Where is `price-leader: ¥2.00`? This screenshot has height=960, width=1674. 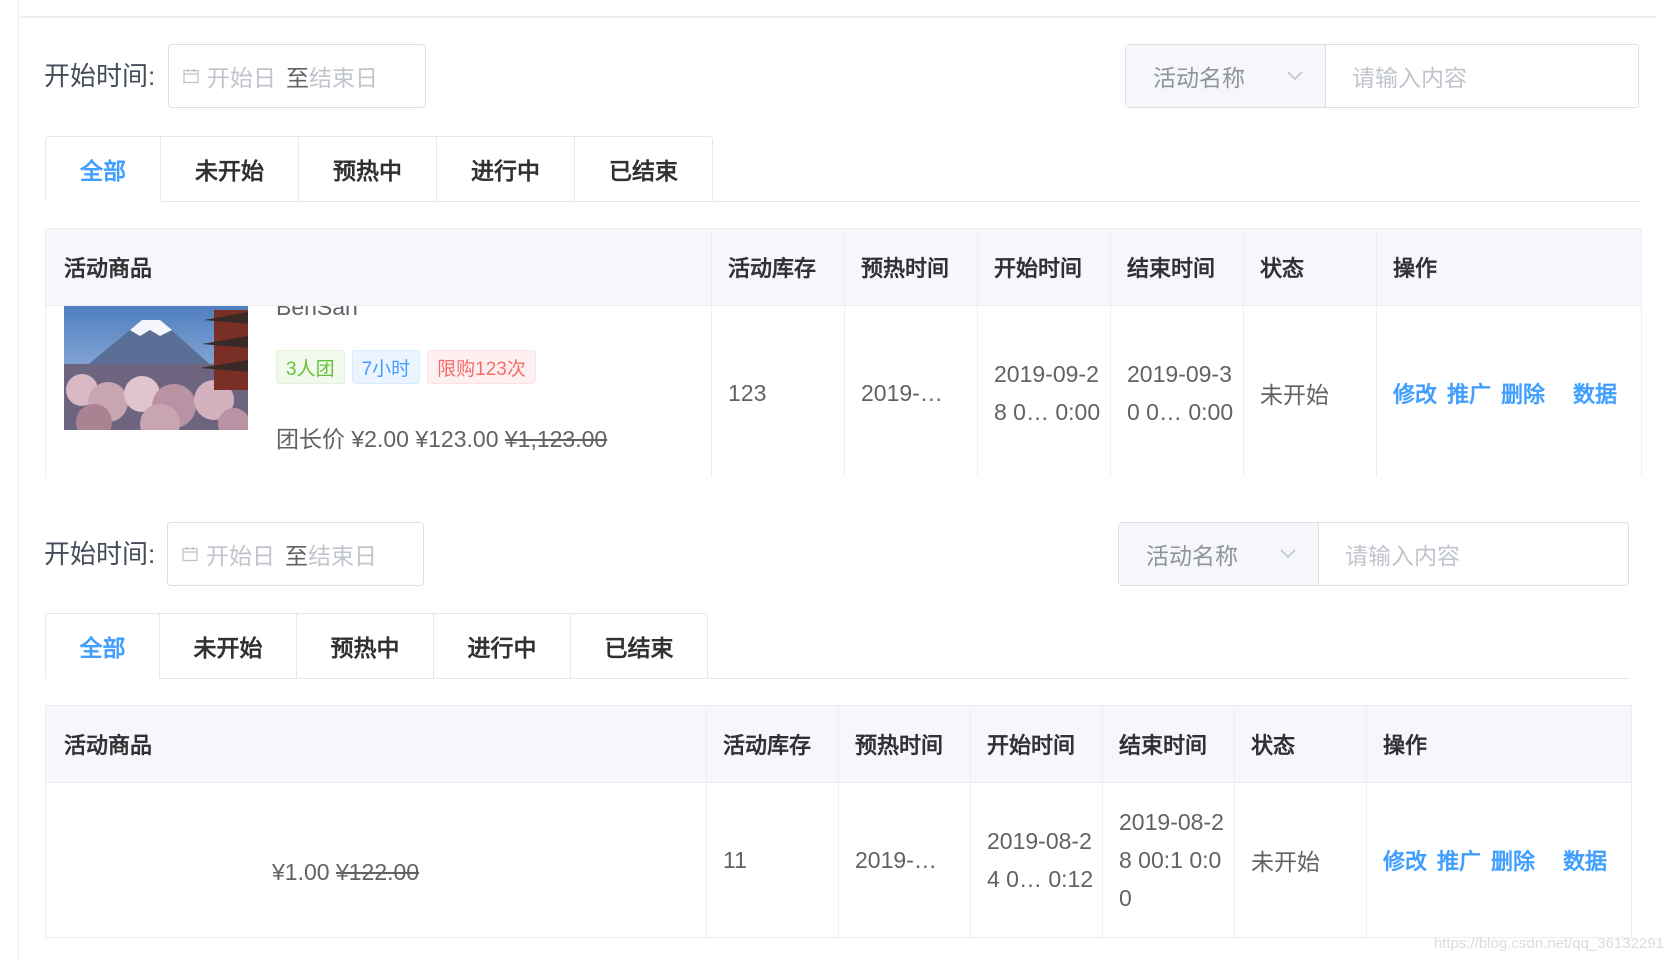
price-leader: ¥2.00 is located at coordinates (380, 439).